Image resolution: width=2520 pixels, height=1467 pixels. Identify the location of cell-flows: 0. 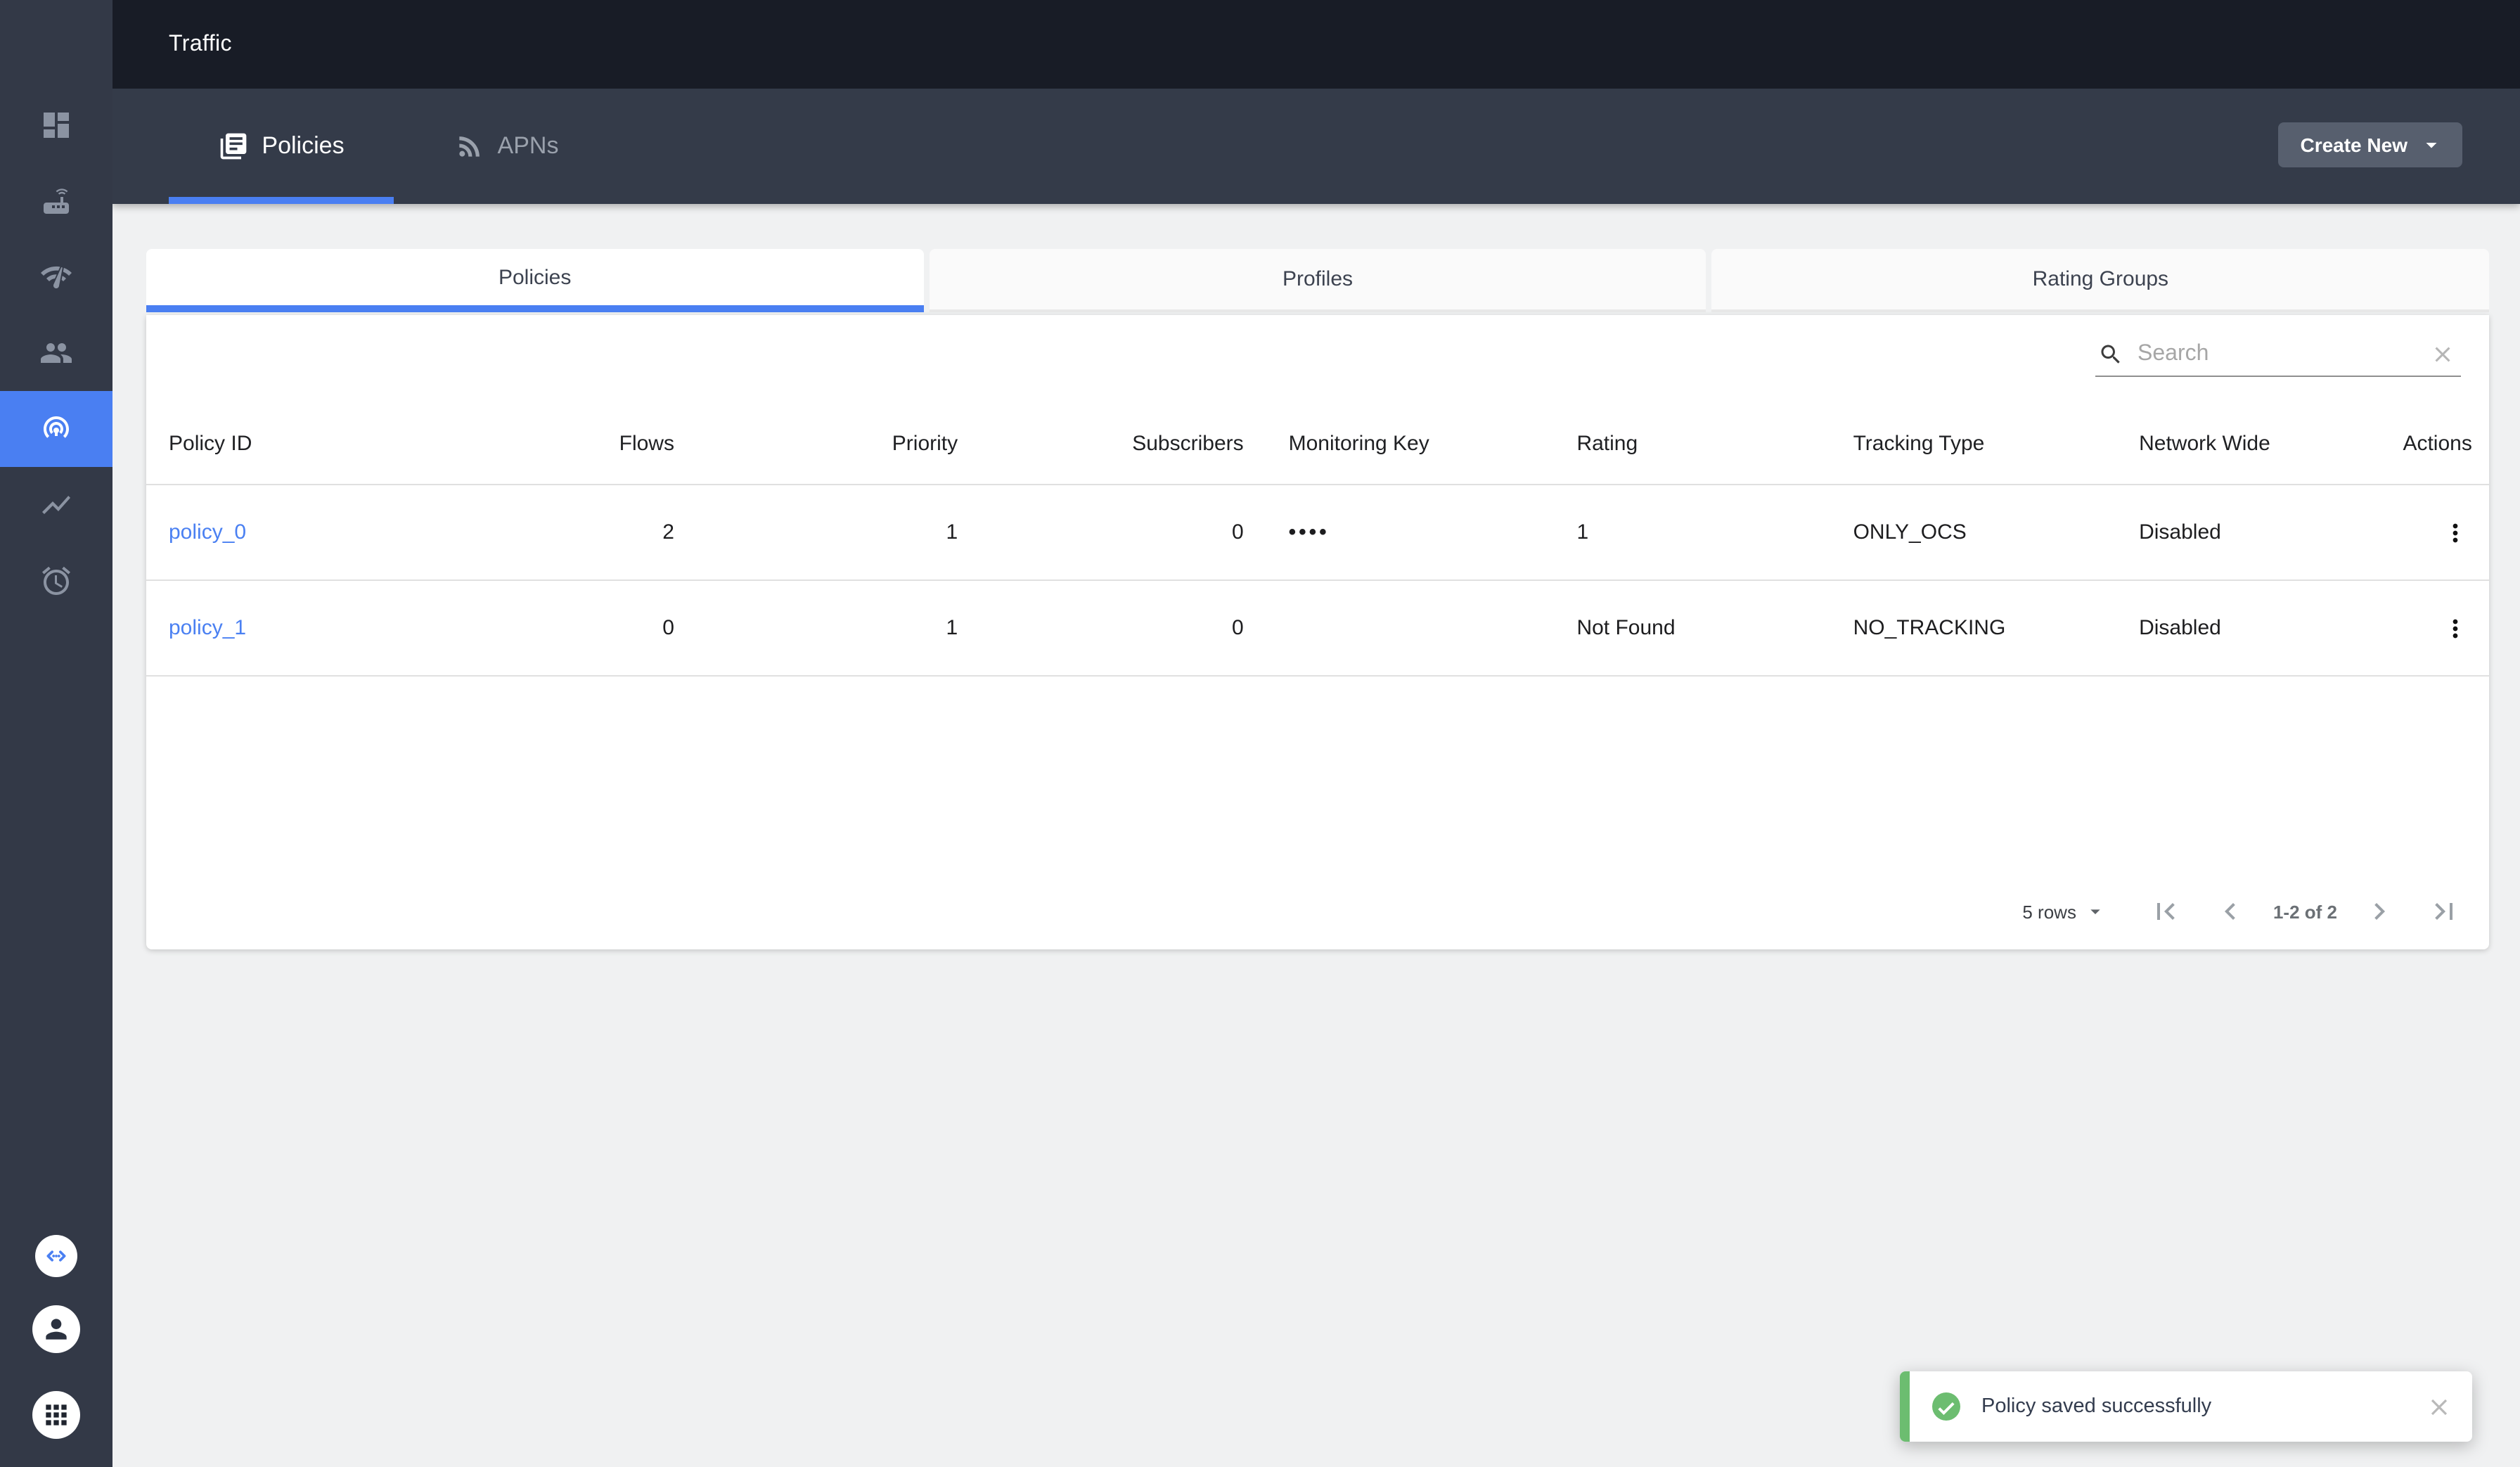
(668, 628).